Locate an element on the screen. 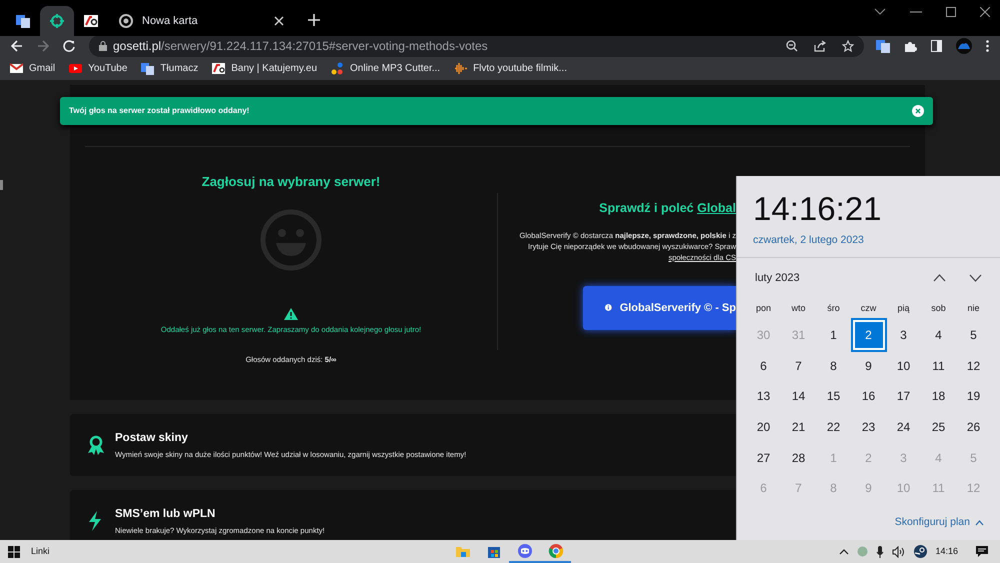 Image resolution: width=1000 pixels, height=563 pixels. weekday-label: wto is located at coordinates (798, 309).